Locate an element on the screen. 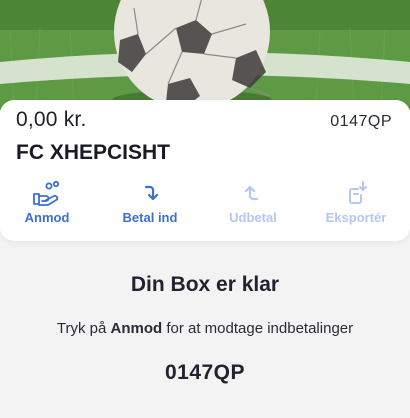  withdraw-button: Udbetal is located at coordinates (253, 206).